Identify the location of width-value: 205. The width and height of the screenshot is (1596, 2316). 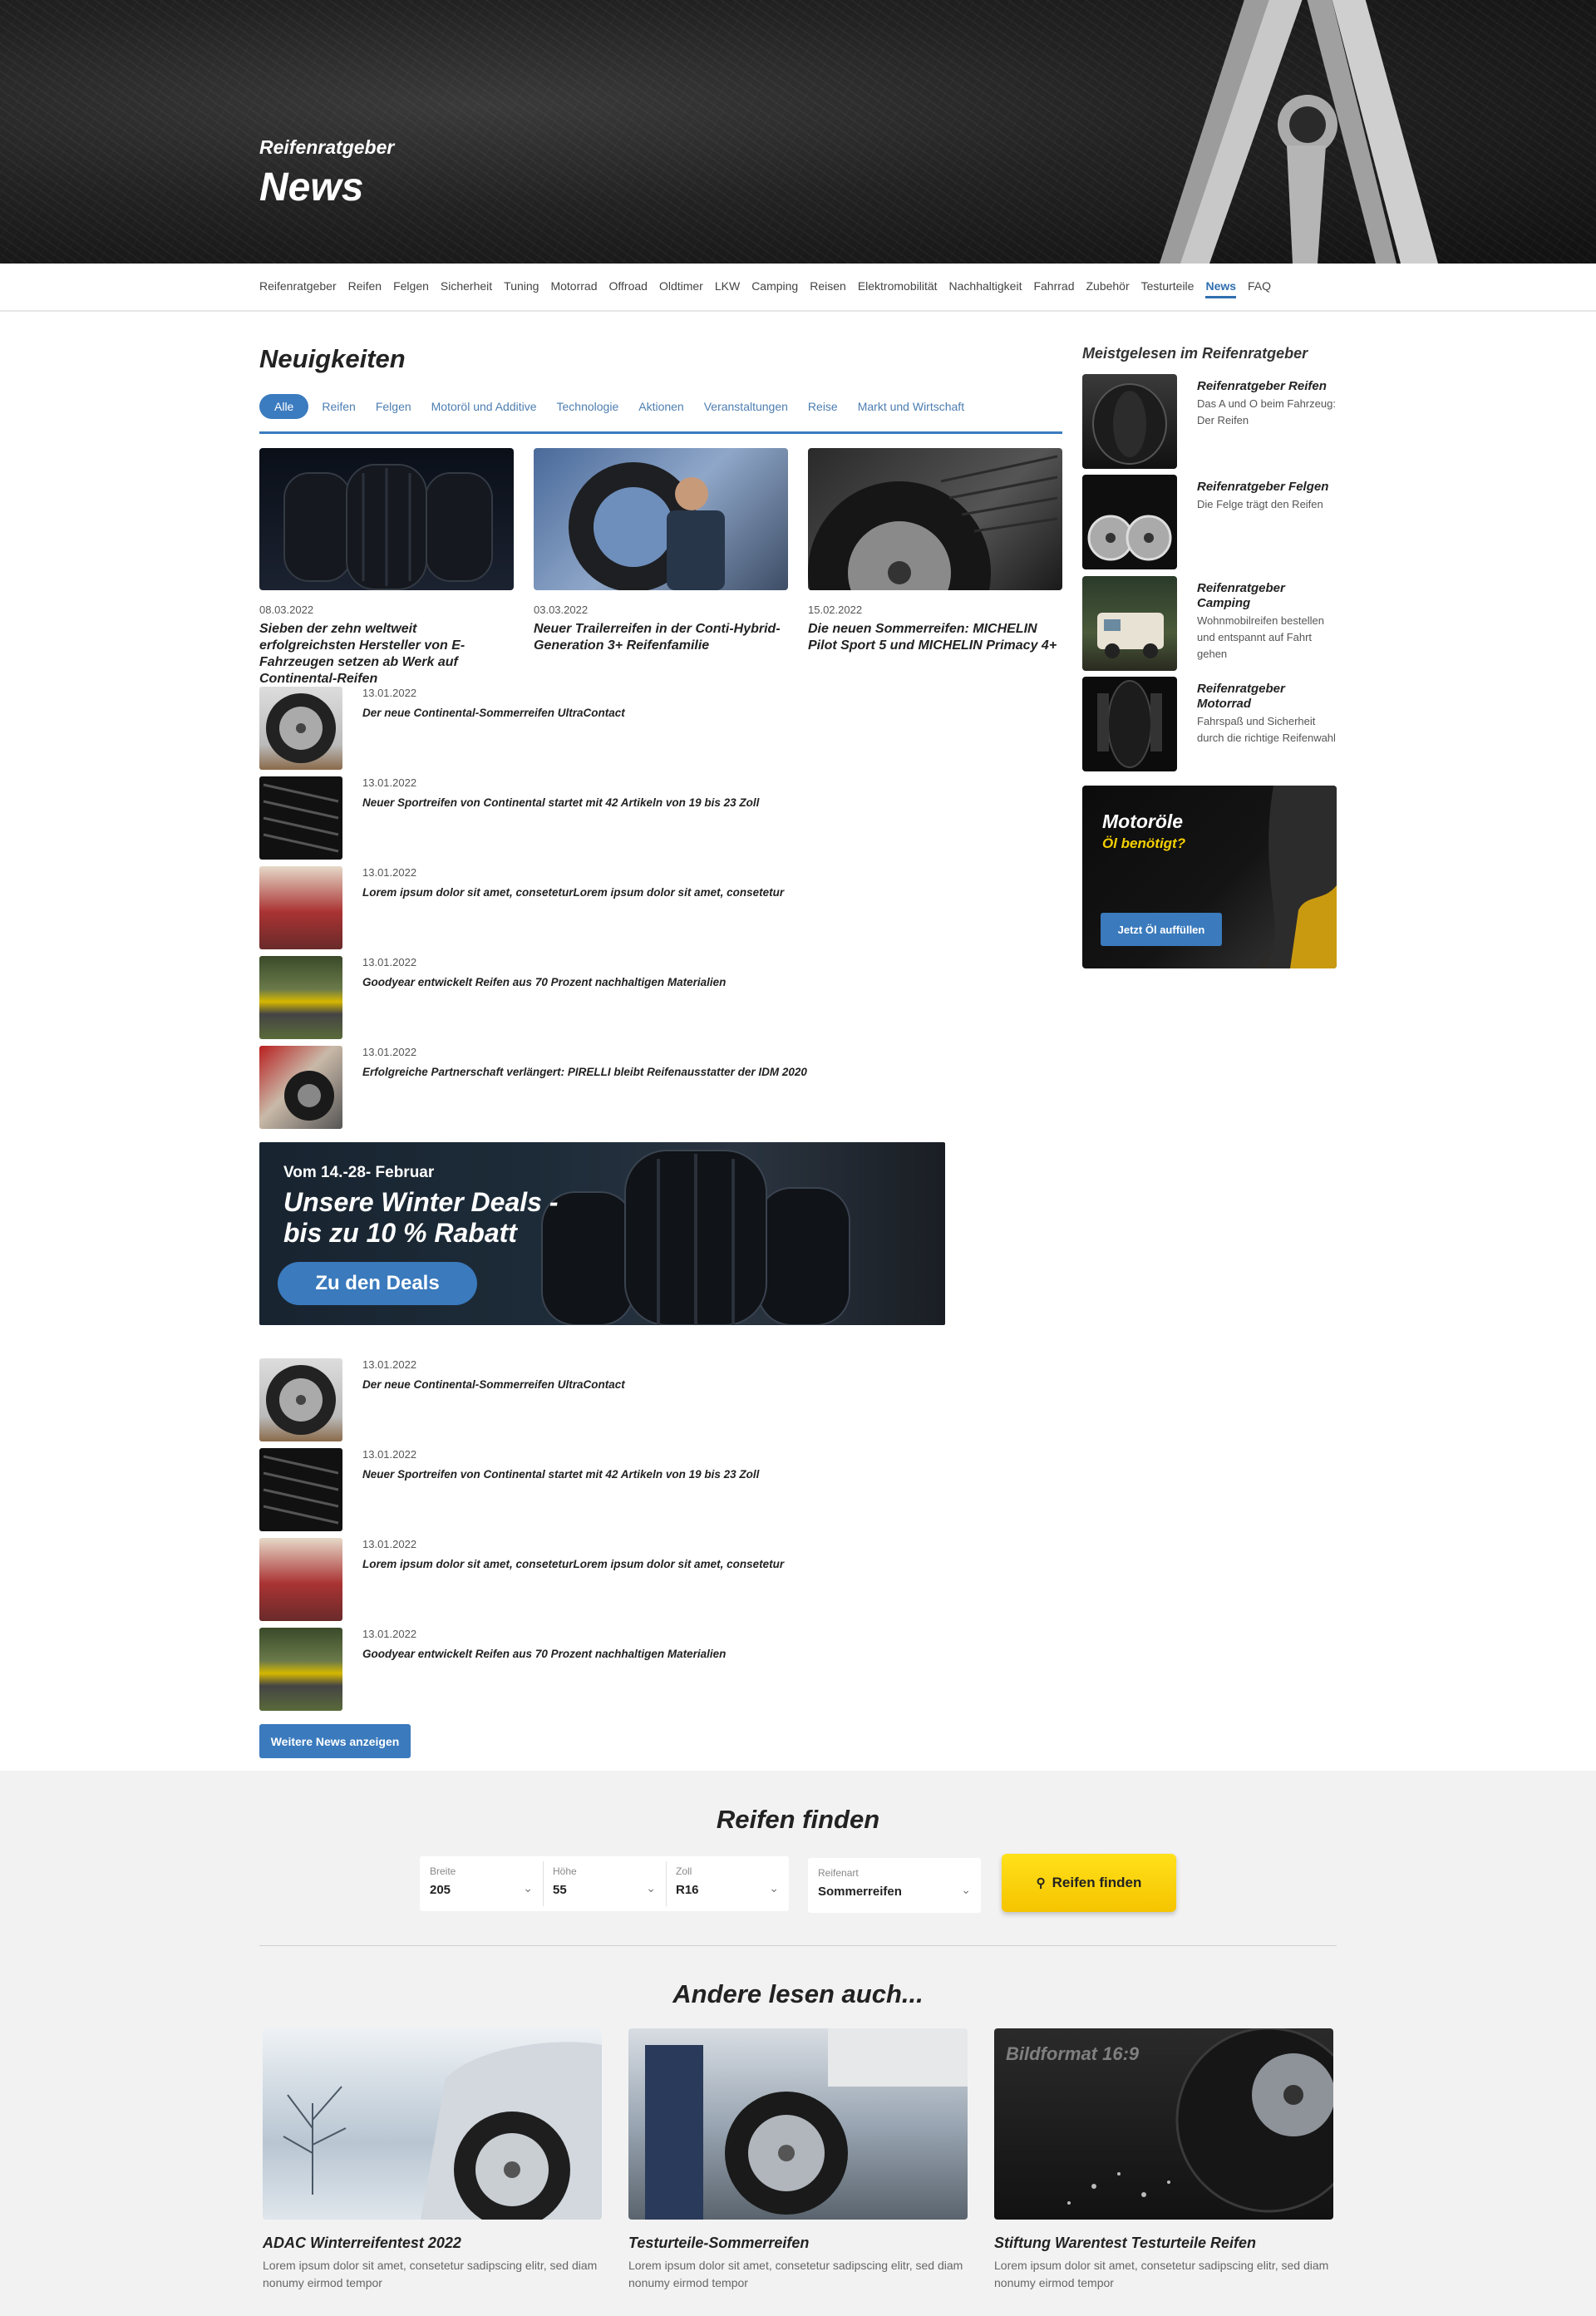
(440, 1890).